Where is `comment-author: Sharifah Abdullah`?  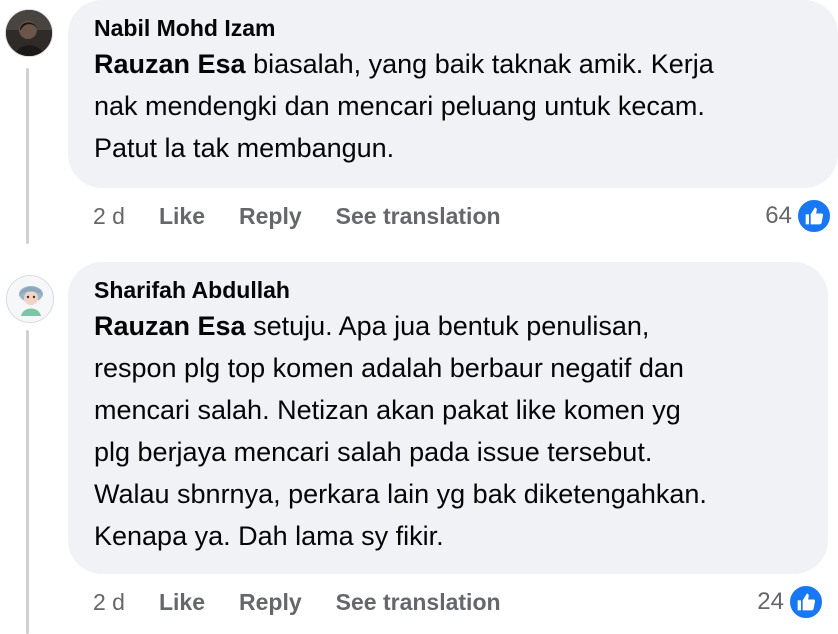 comment-author: Sharifah Abdullah is located at coordinates (449, 290).